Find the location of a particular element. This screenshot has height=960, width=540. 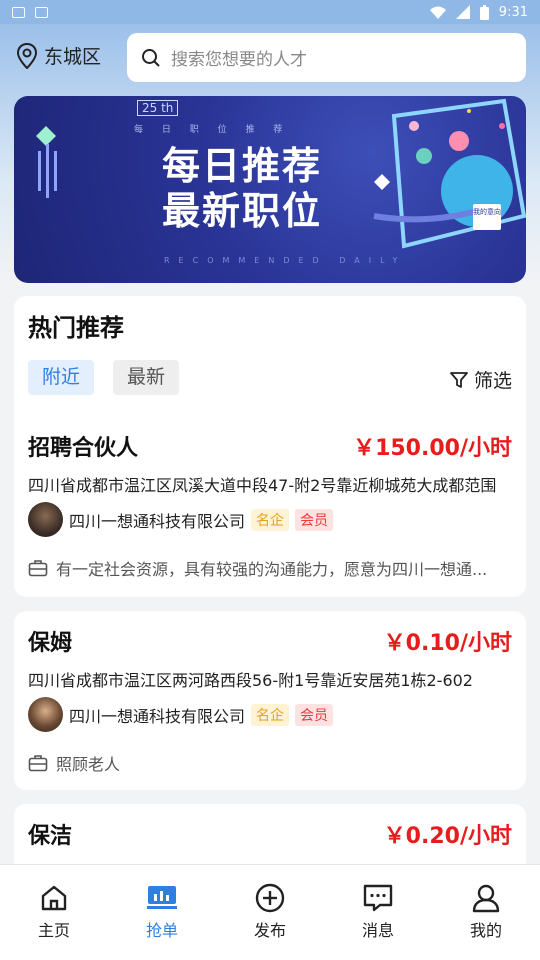

job-title: 保姆 is located at coordinates (50, 643).